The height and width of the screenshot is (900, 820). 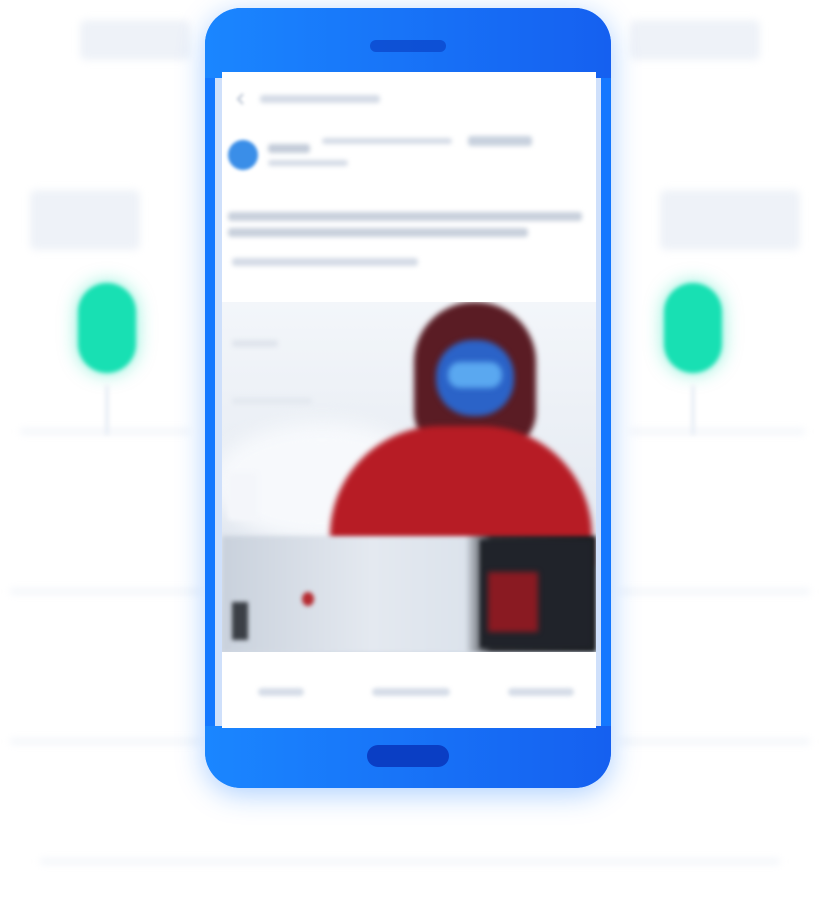 What do you see at coordinates (475, 375) in the screenshot?
I see `photo-goggle` at bounding box center [475, 375].